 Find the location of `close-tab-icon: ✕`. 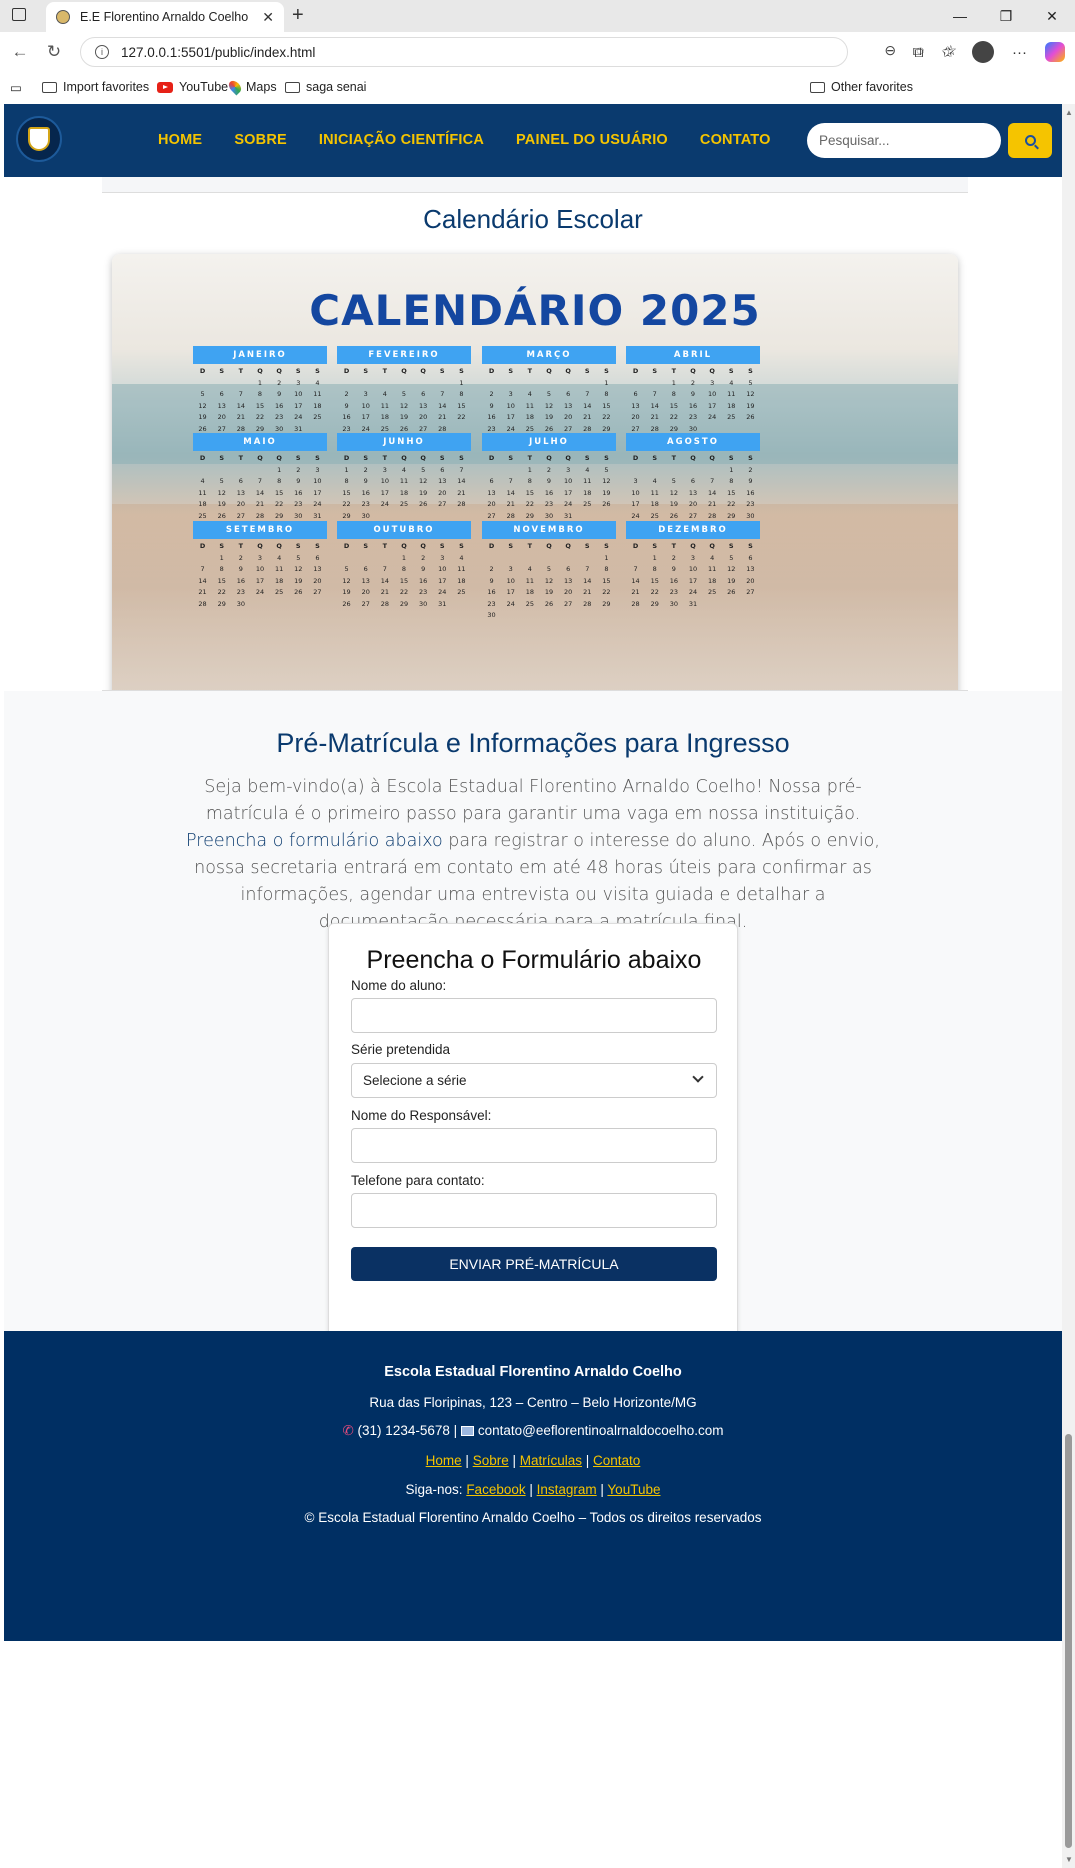

close-tab-icon: ✕ is located at coordinates (268, 17).